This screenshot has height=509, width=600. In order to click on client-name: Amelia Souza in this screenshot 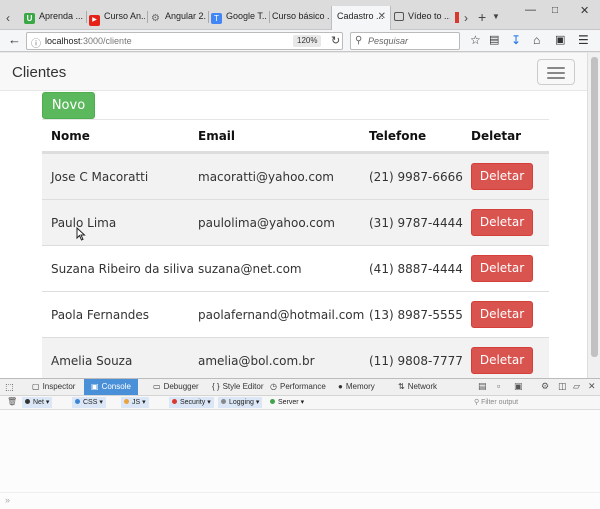, I will do `click(92, 360)`.